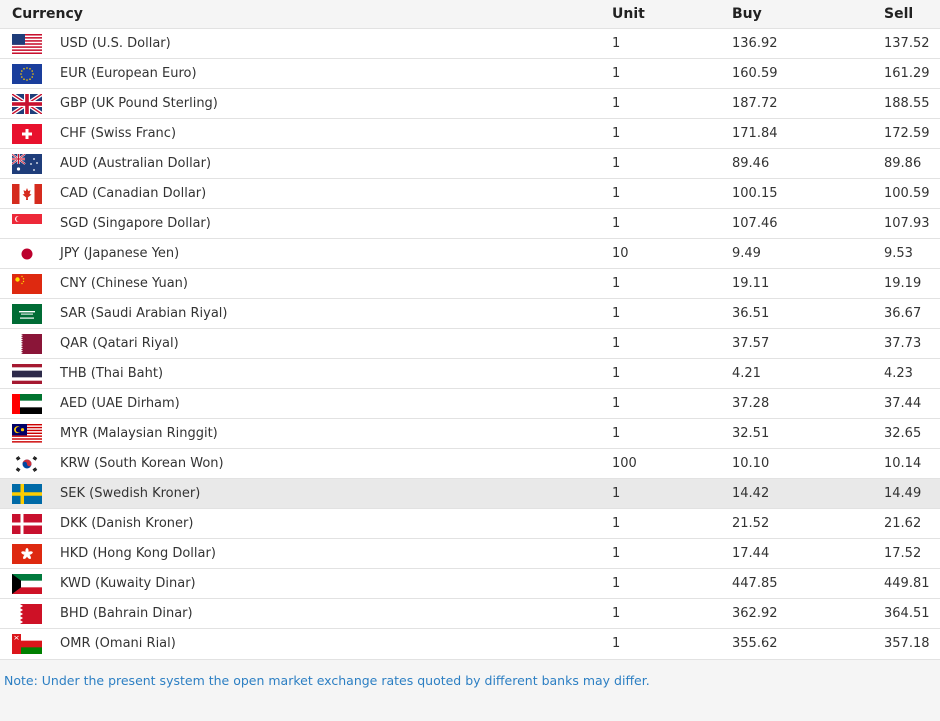 This screenshot has width=940, height=721. Describe the element at coordinates (907, 223) in the screenshot. I see `sell-rate-cell: 107.93` at that location.